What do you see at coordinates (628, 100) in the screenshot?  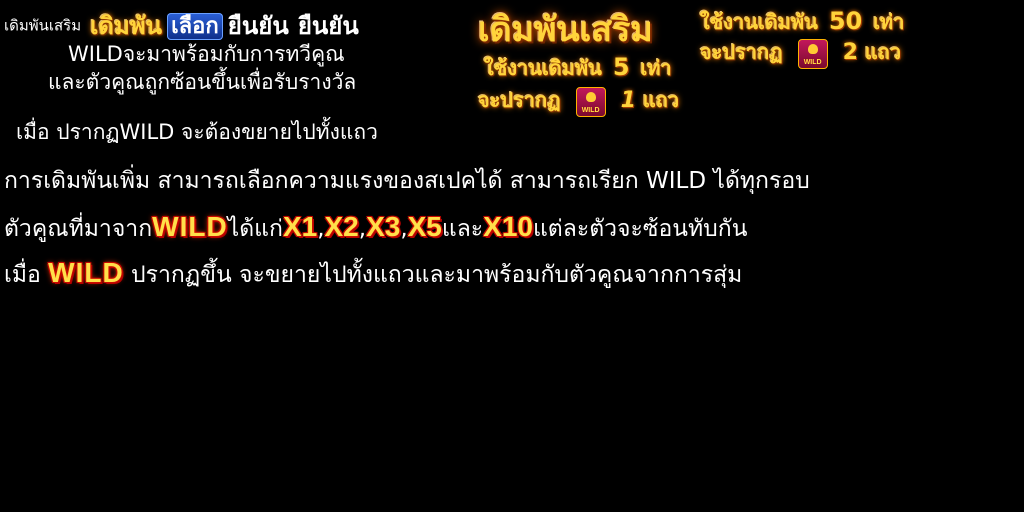 I see `bet5-count: 1` at bounding box center [628, 100].